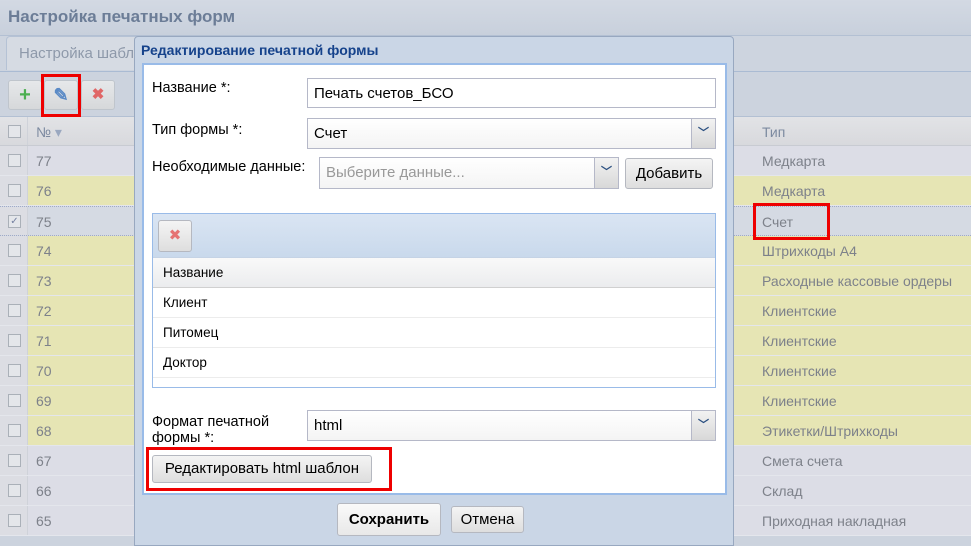  Describe the element at coordinates (269, 469) in the screenshot. I see `template-highlight` at that location.